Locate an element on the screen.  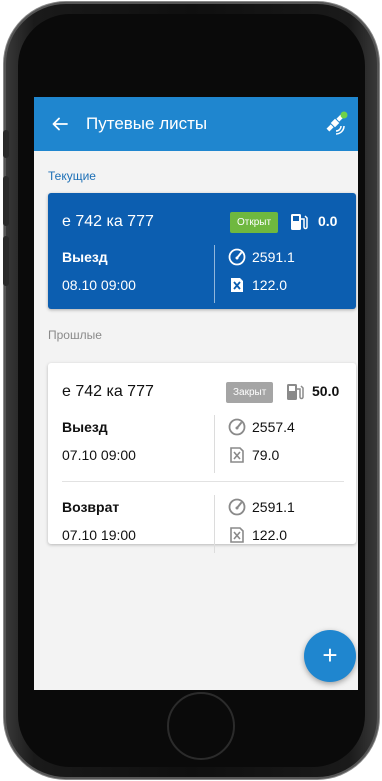
return-label: Возврат is located at coordinates (91, 507).